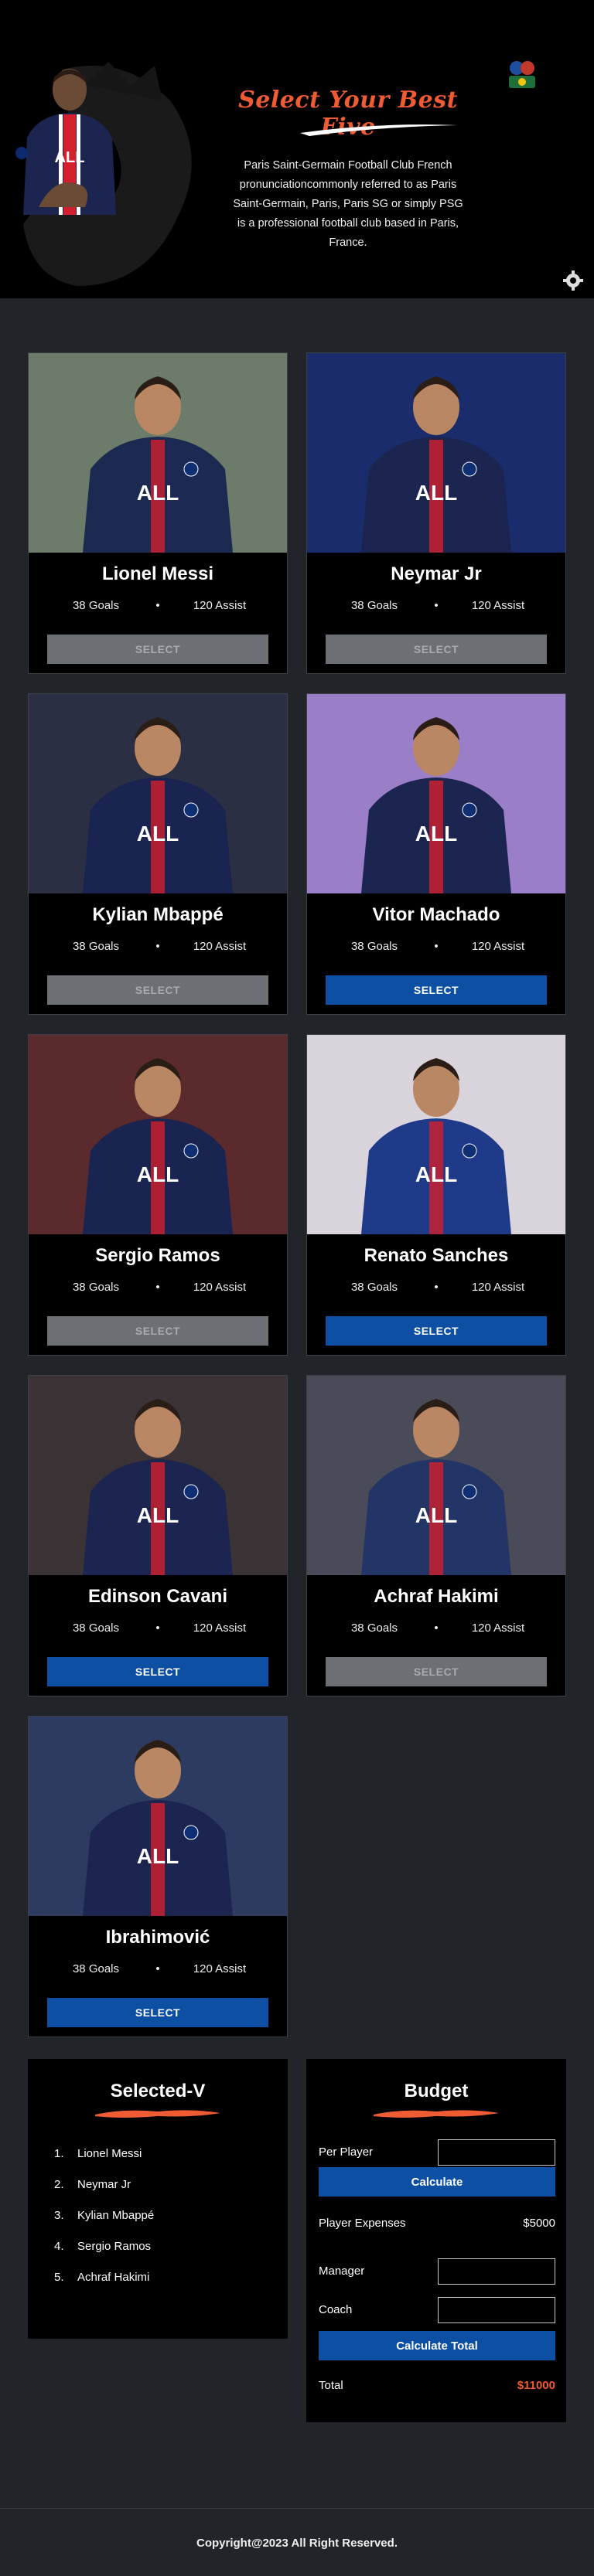 Image resolution: width=594 pixels, height=2576 pixels. Describe the element at coordinates (65, 142) in the screenshot. I see `hero-player-image: ALL` at that location.